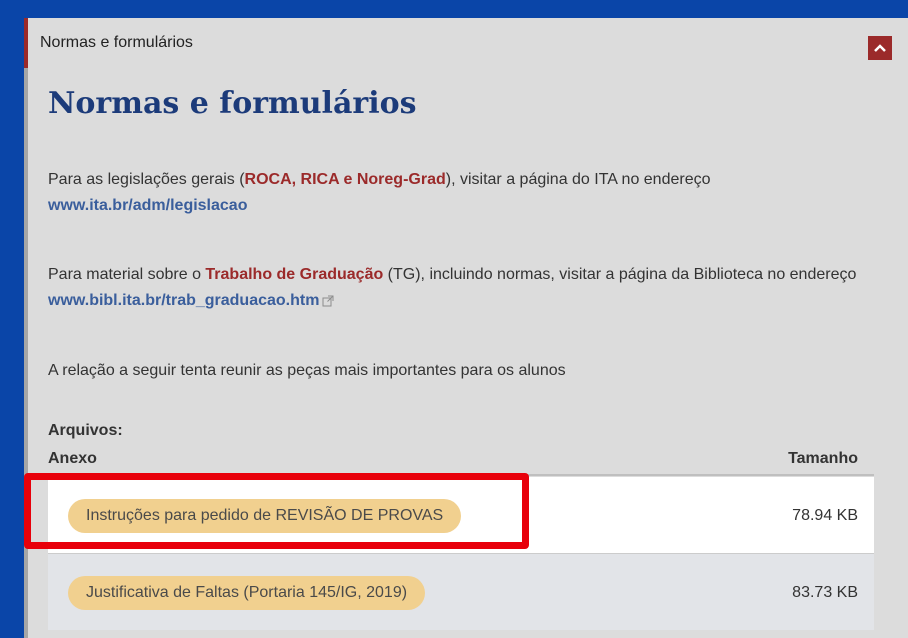 The height and width of the screenshot is (638, 908). What do you see at coordinates (127, 274) in the screenshot?
I see `p2-text-before: Para material sobre o` at bounding box center [127, 274].